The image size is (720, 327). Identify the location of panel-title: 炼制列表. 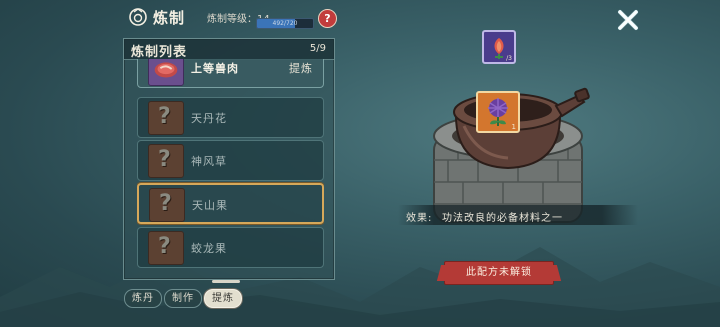
(159, 52).